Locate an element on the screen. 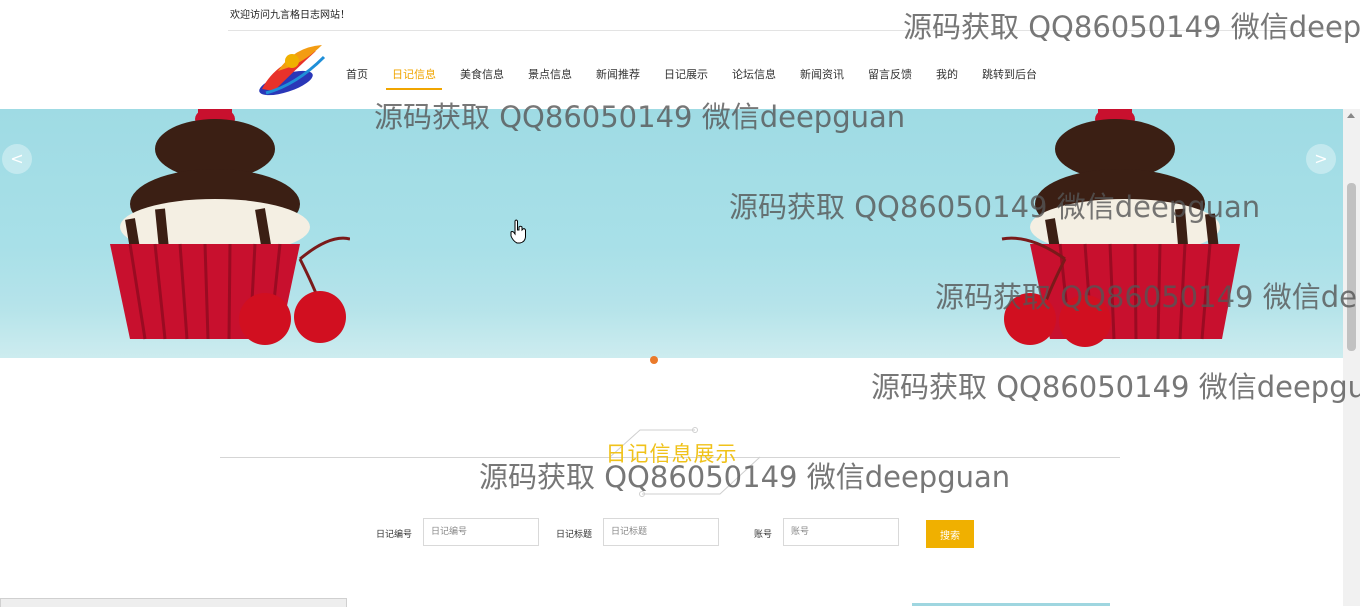 Image resolution: width=1360 pixels, height=607 pixels. carousel-dots is located at coordinates (670, 360).